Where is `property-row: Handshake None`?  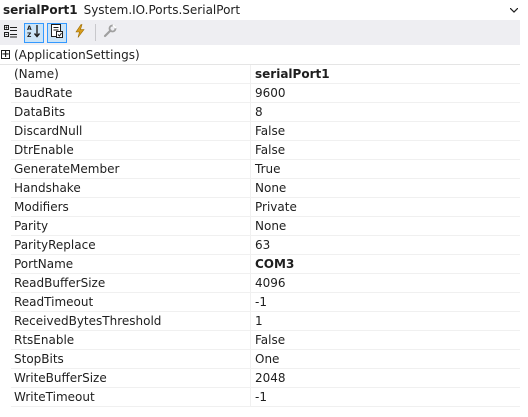 property-row: Handshake None is located at coordinates (260, 188).